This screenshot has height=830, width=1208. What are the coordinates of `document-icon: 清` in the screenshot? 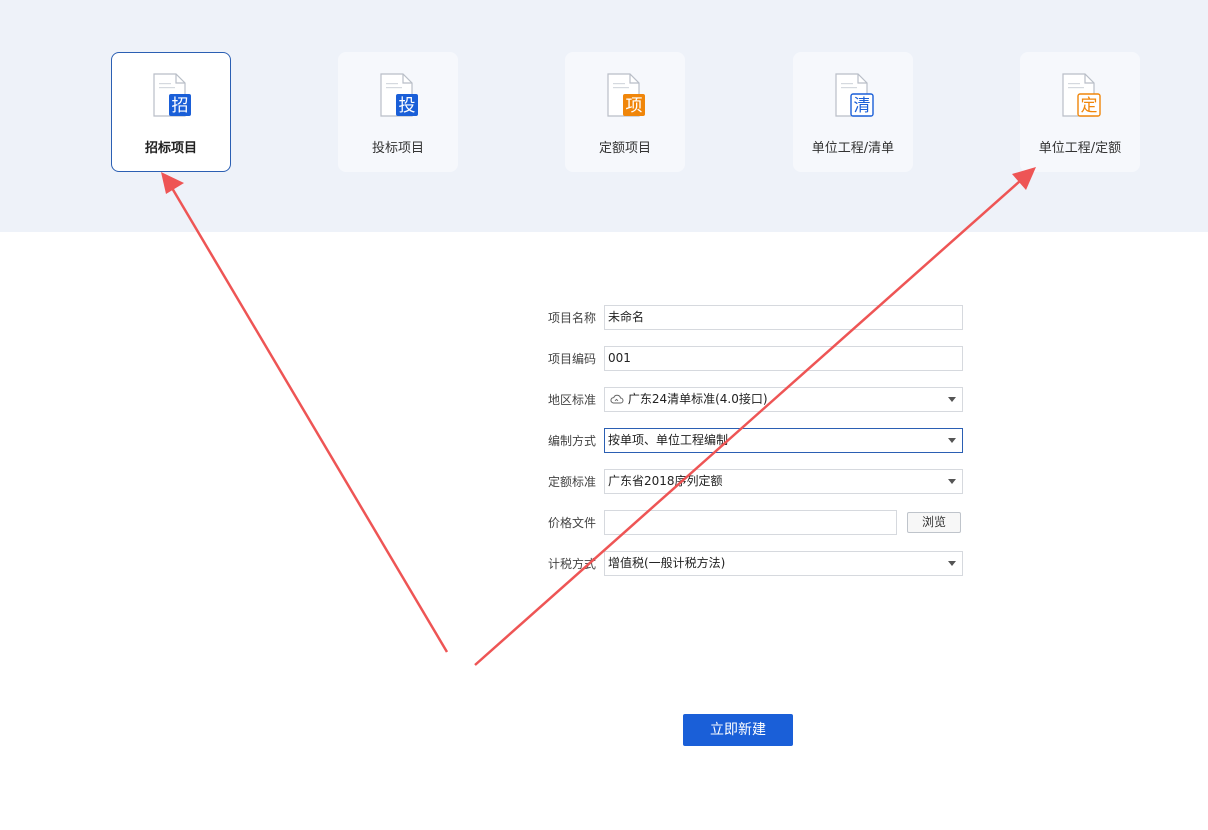 It's located at (854, 95).